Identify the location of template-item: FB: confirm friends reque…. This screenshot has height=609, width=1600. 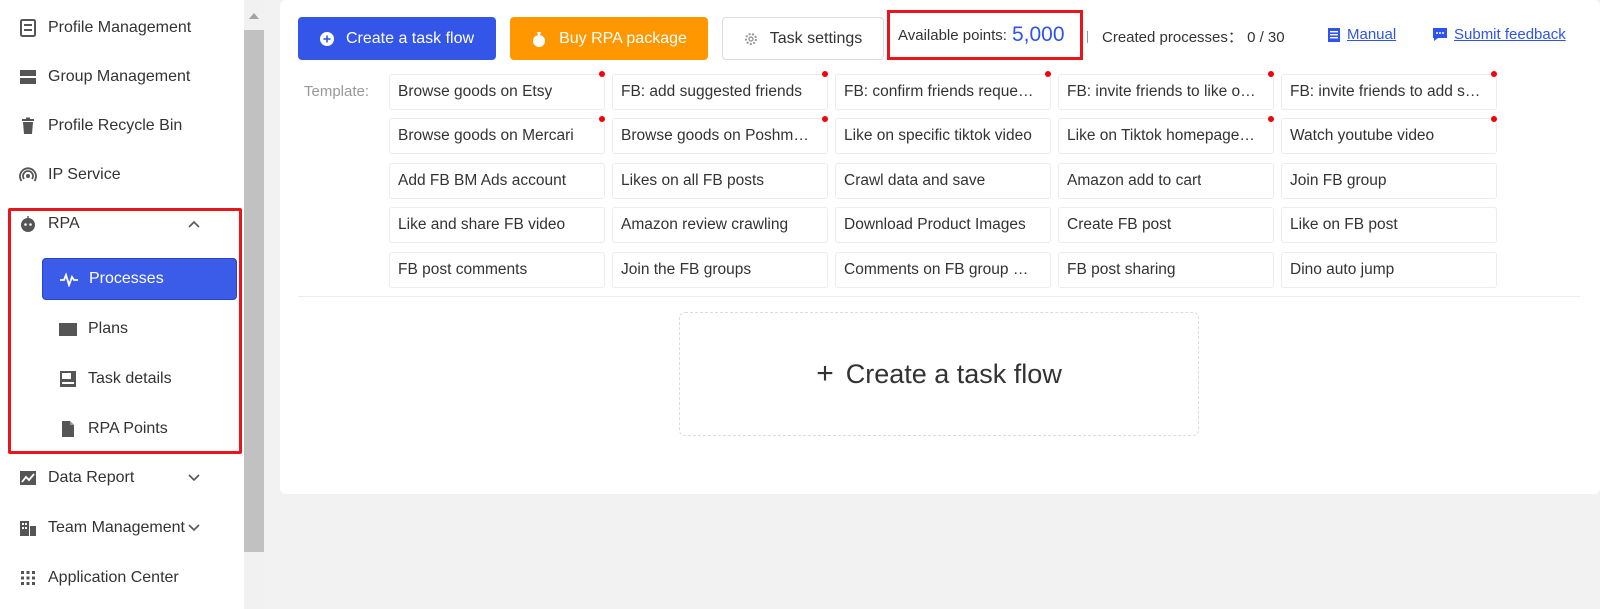
(943, 92).